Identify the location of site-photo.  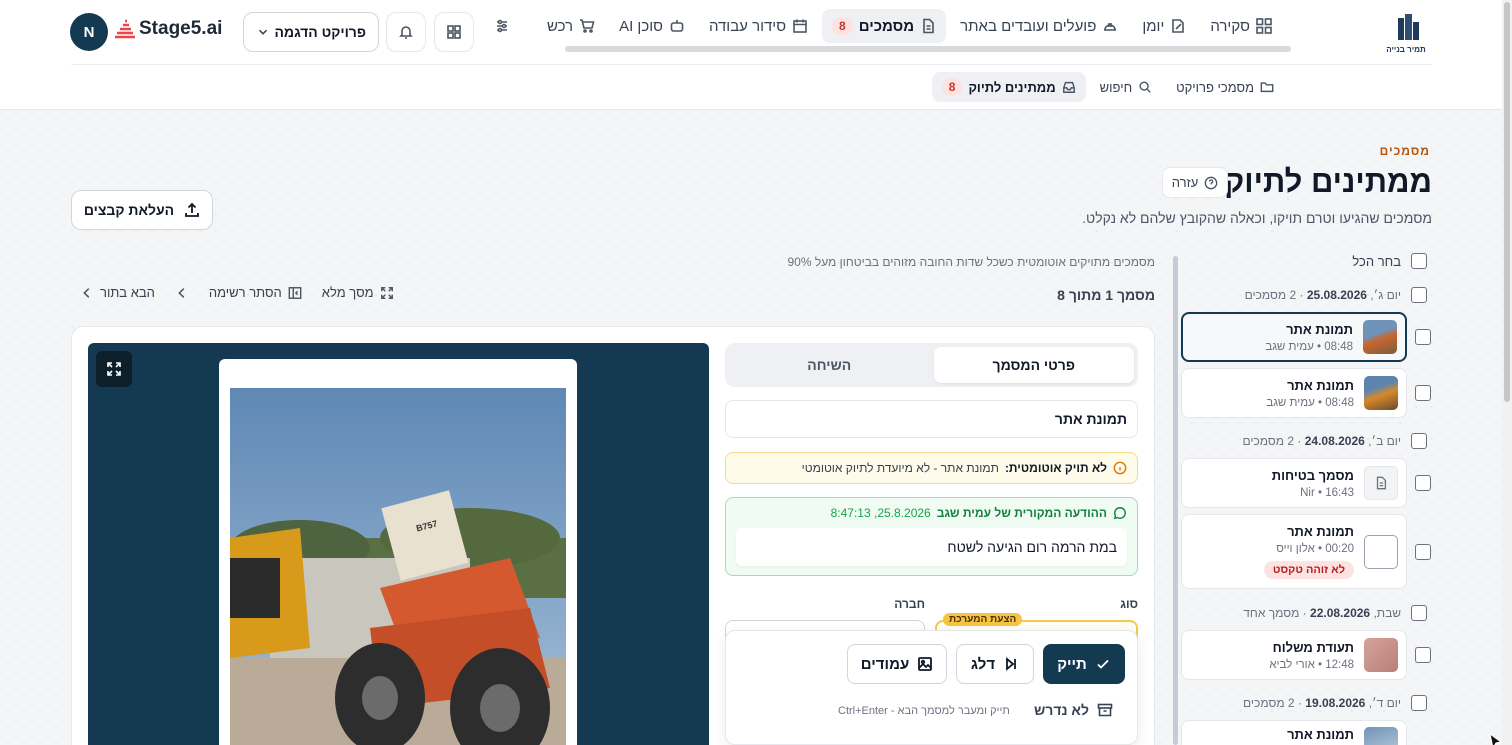
(398, 566).